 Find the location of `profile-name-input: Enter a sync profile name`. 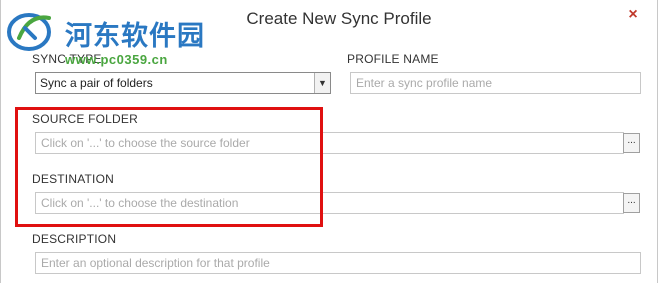

profile-name-input: Enter a sync profile name is located at coordinates (495, 83).